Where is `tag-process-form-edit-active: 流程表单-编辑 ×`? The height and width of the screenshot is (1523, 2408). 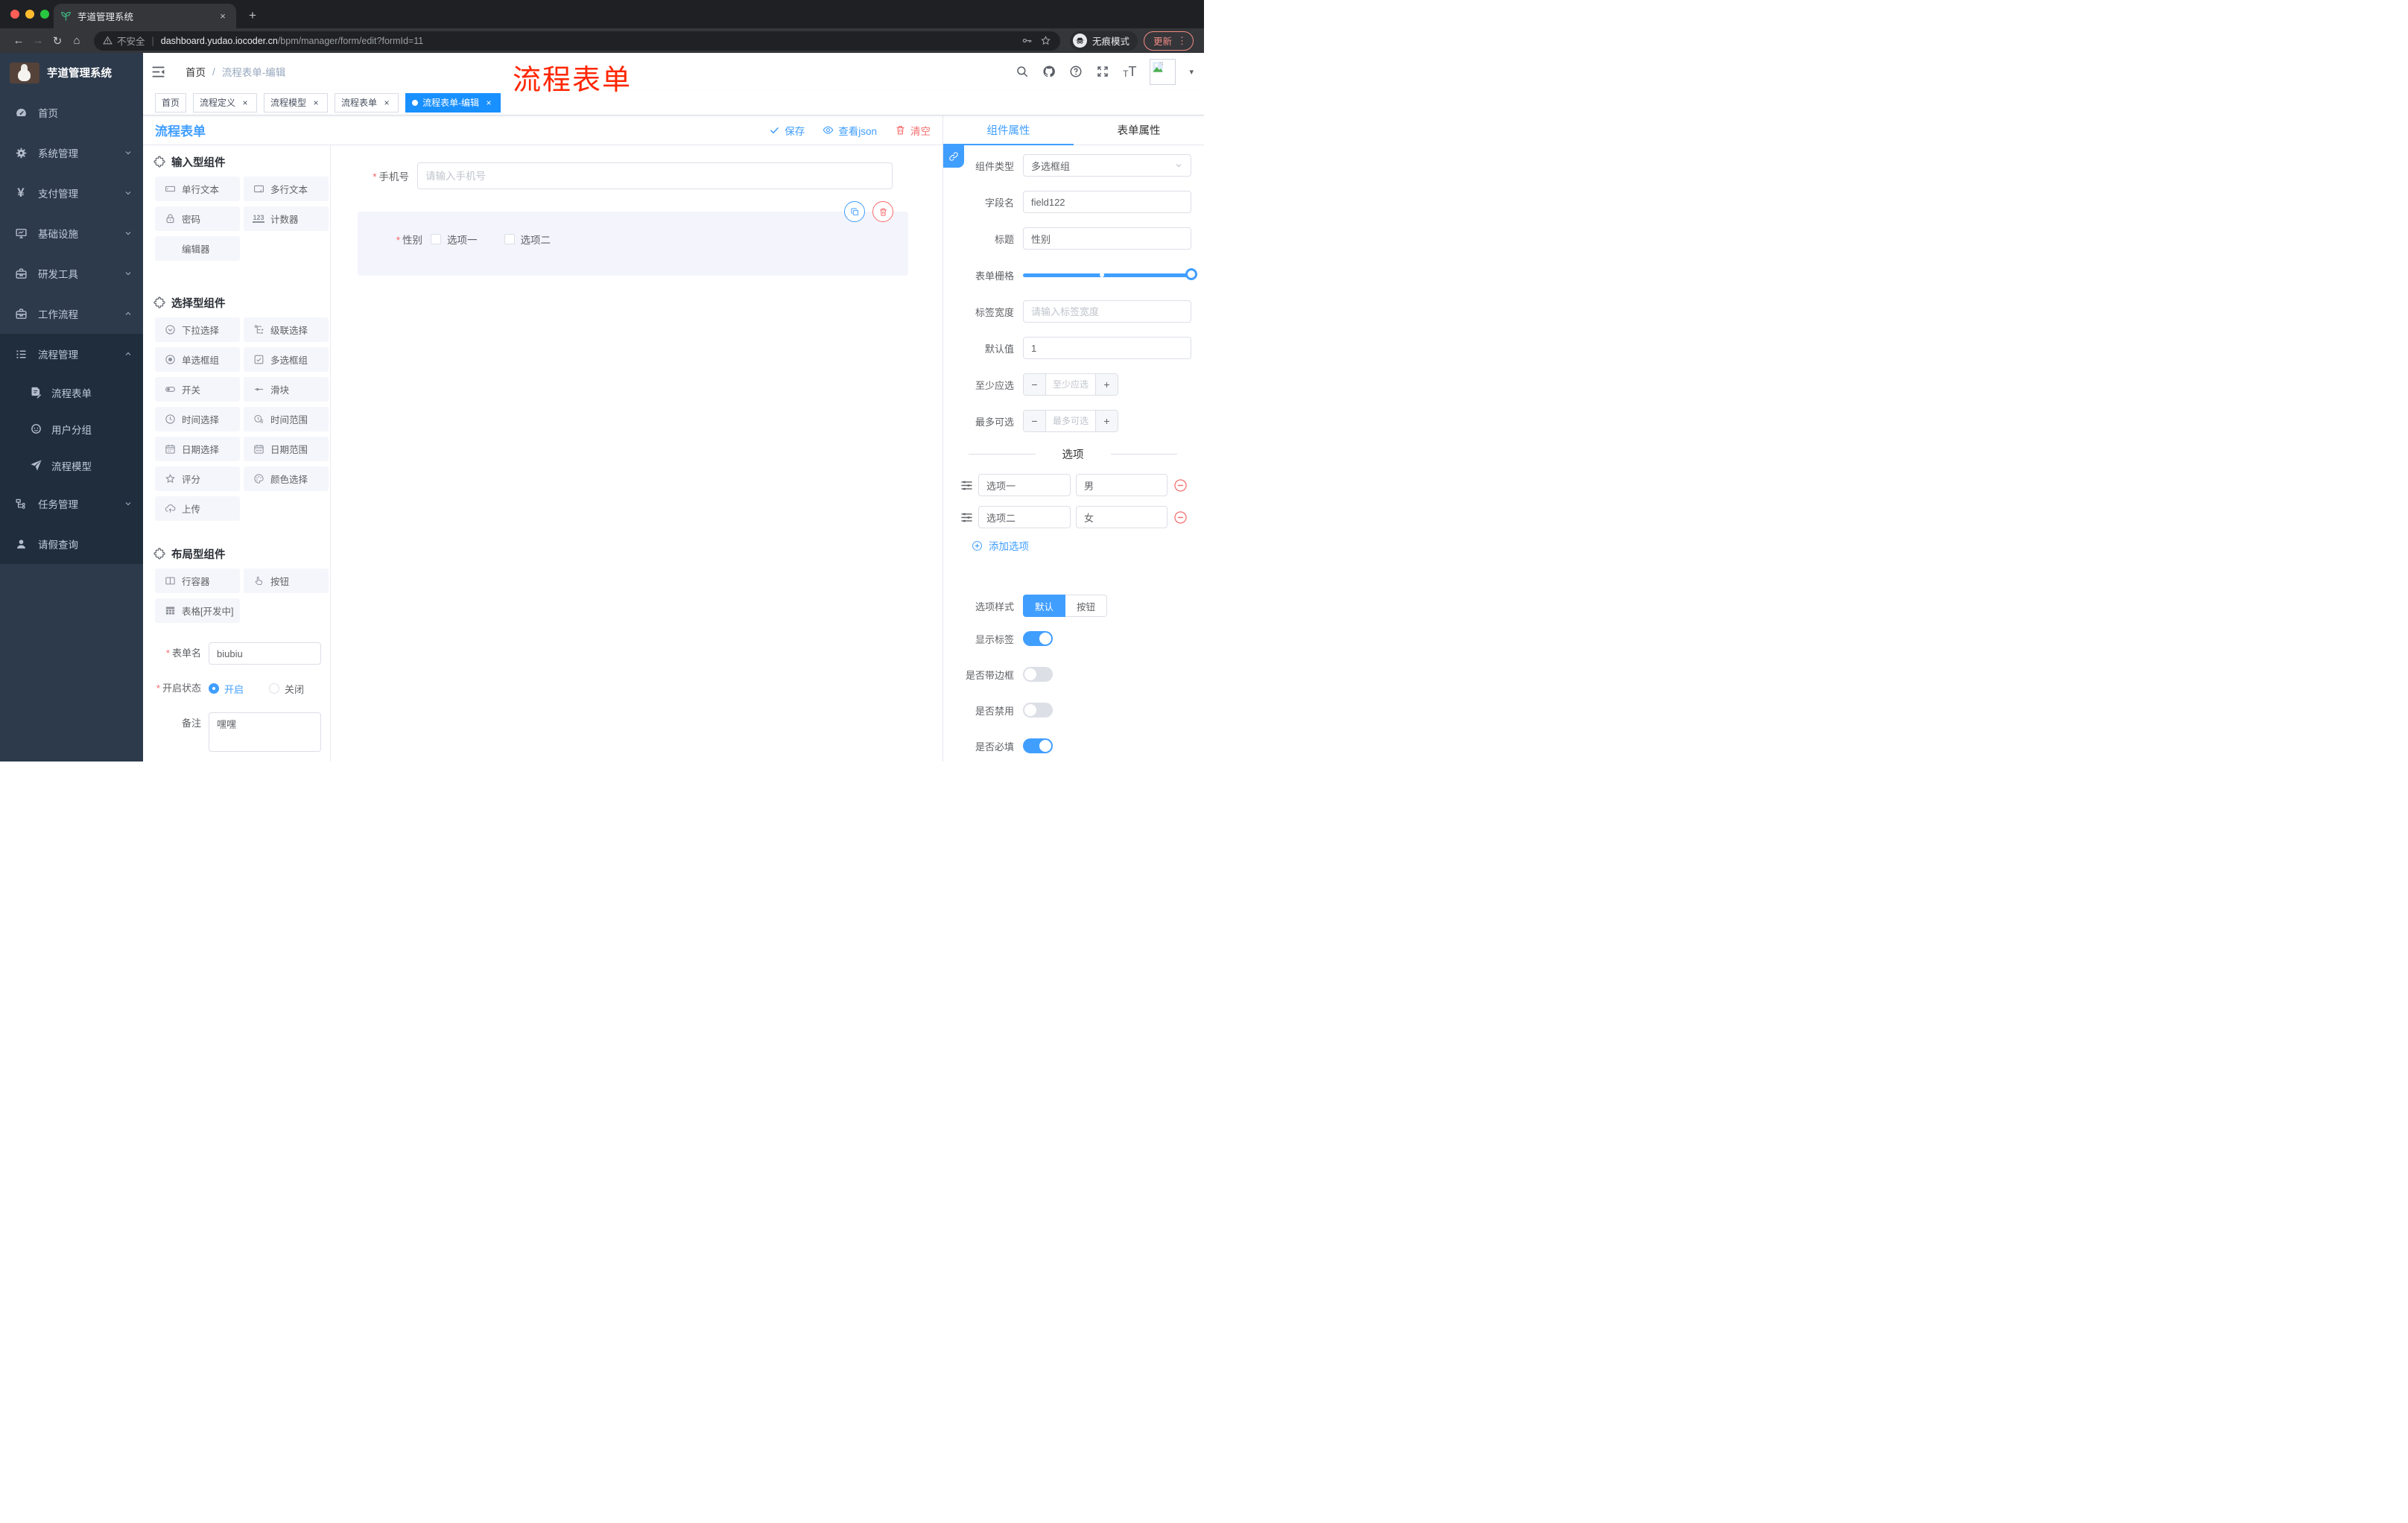 tag-process-form-edit-active: 流程表单-编辑 × is located at coordinates (453, 102).